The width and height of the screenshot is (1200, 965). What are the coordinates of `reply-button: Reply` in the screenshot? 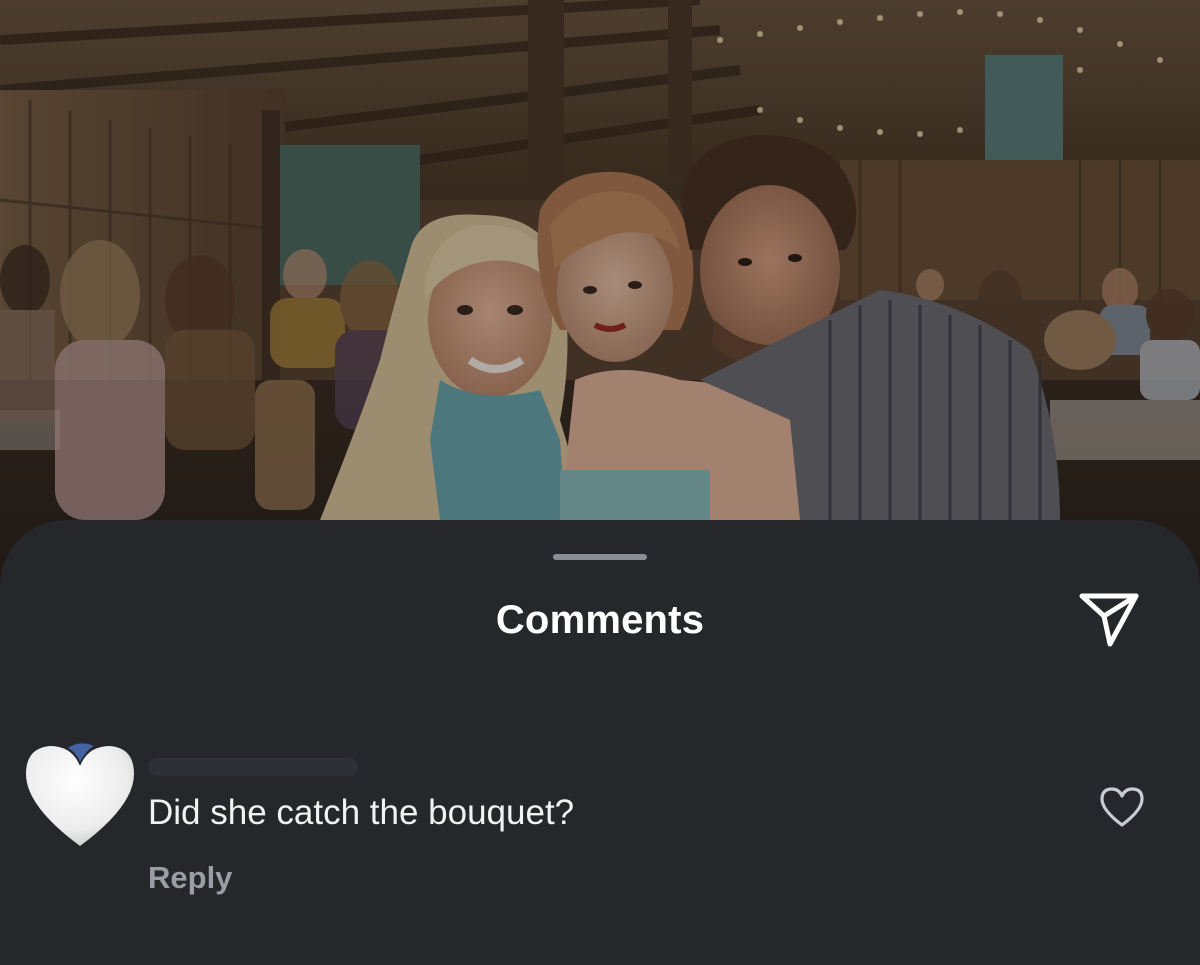 It's located at (190, 878).